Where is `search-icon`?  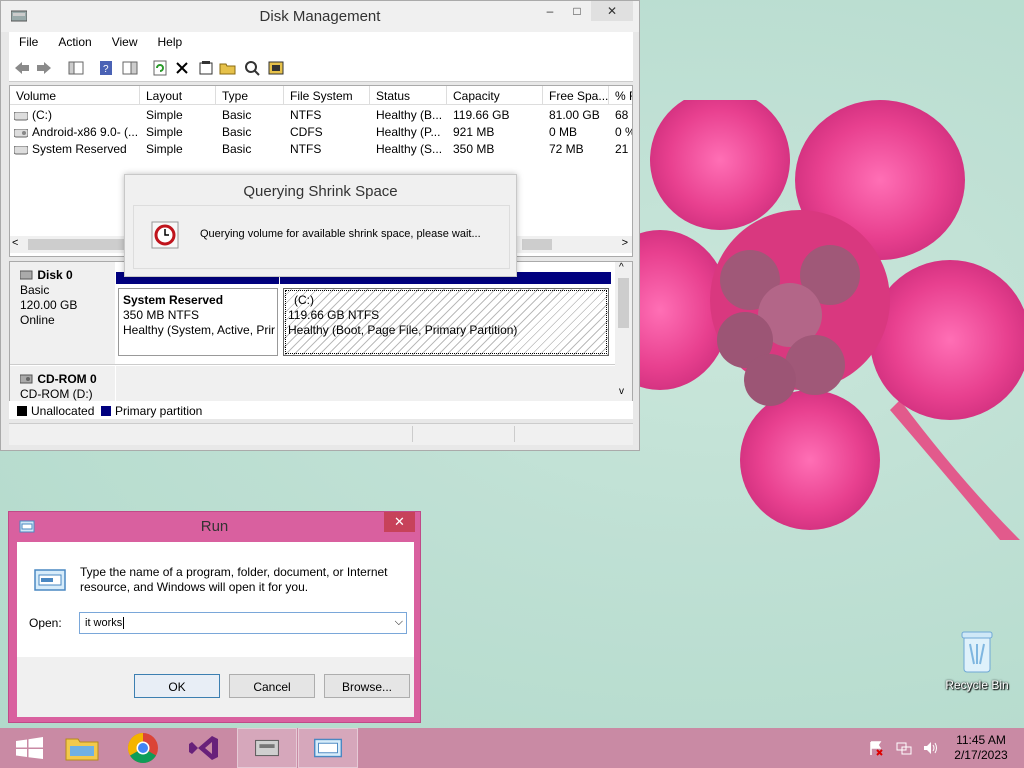 search-icon is located at coordinates (252, 68).